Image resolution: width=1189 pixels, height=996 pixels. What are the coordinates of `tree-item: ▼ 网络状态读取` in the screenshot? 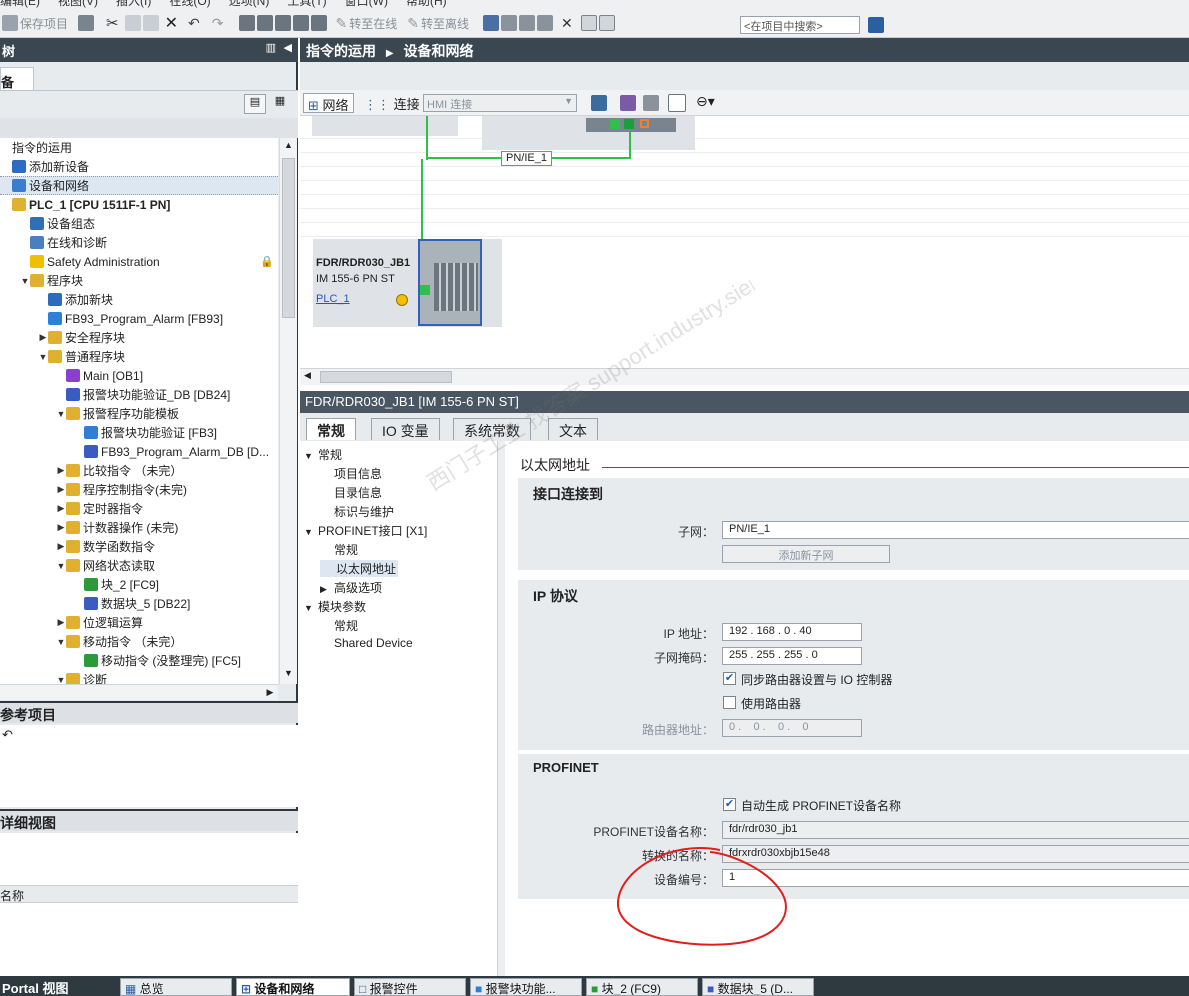 It's located at (139, 565).